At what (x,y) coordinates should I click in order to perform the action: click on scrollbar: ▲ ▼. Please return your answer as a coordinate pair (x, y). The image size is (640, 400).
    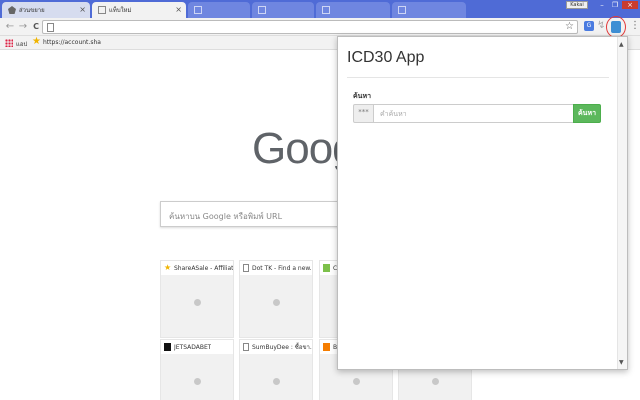
    Looking at the image, I should click on (622, 203).